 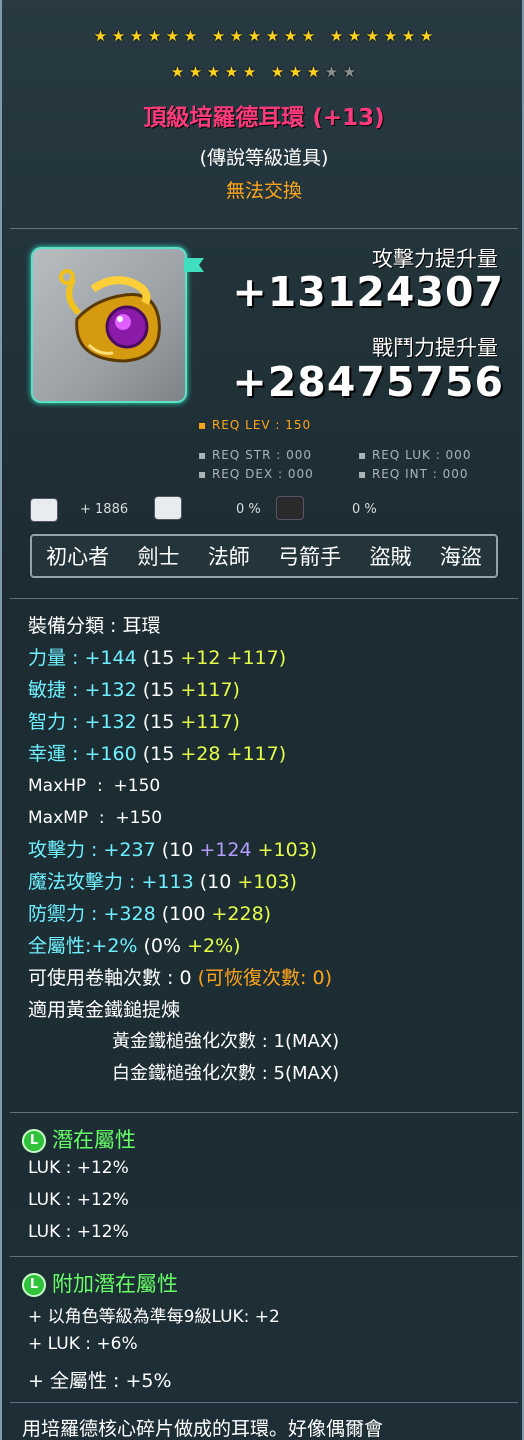 What do you see at coordinates (226, 1073) in the screenshot?
I see `platinum-hammer-count: 白金鐵槌強化次數 : 5(MAX)` at bounding box center [226, 1073].